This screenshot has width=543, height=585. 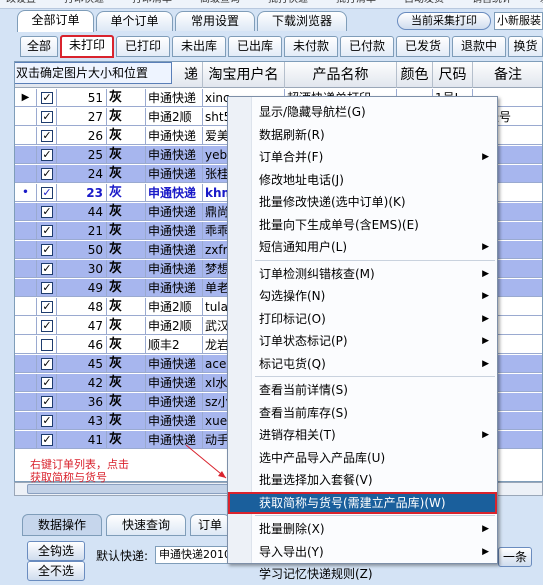 What do you see at coordinates (352, 502) in the screenshot?
I see `context-menu-item-label: 获取简称与货号(需建立产品库)(W)` at bounding box center [352, 502].